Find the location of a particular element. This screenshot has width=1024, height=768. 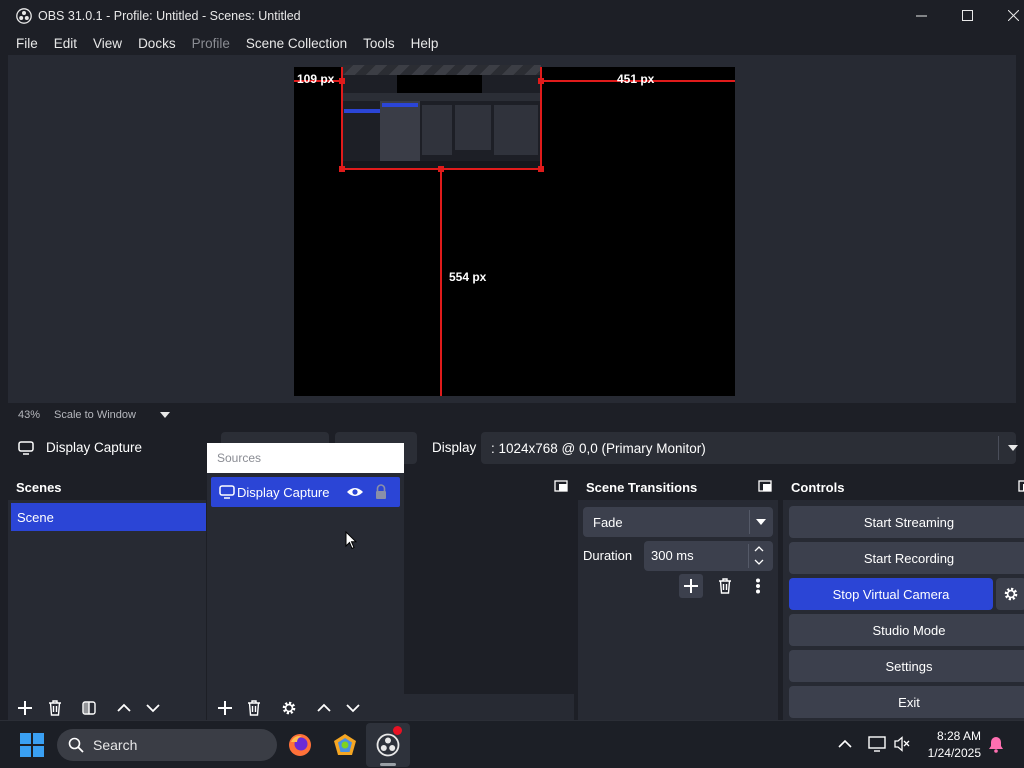

menu-scene-collection: Scene Collection is located at coordinates (296, 43).